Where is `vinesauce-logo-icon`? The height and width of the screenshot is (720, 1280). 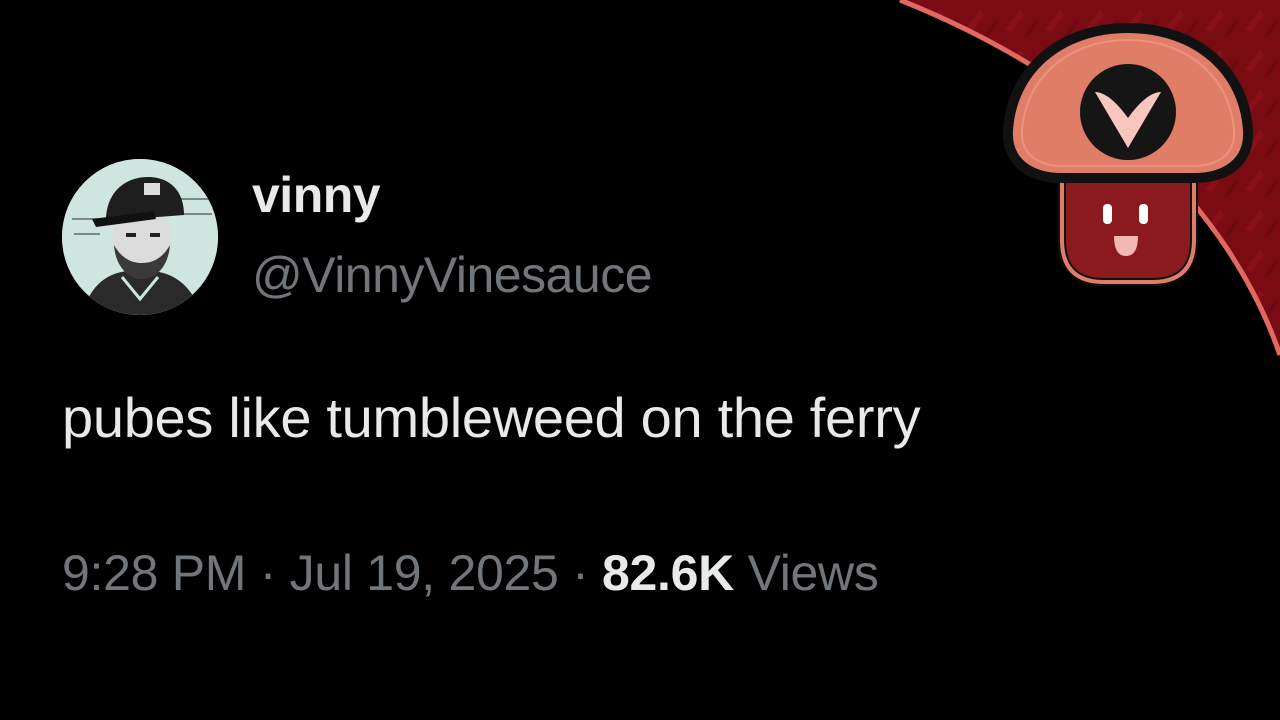
vinesauce-logo-icon is located at coordinates (1128, 154).